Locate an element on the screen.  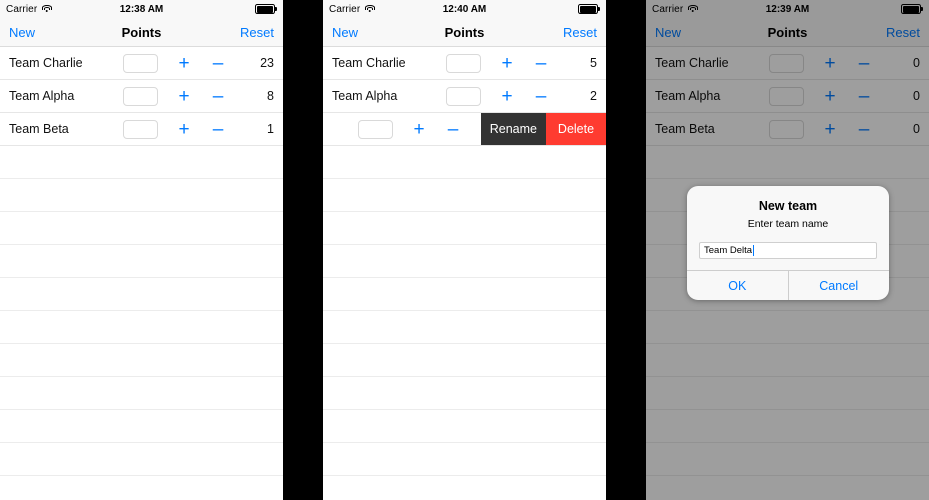
row-content: Team Charlie + – 5 is located at coordinates (464, 63).